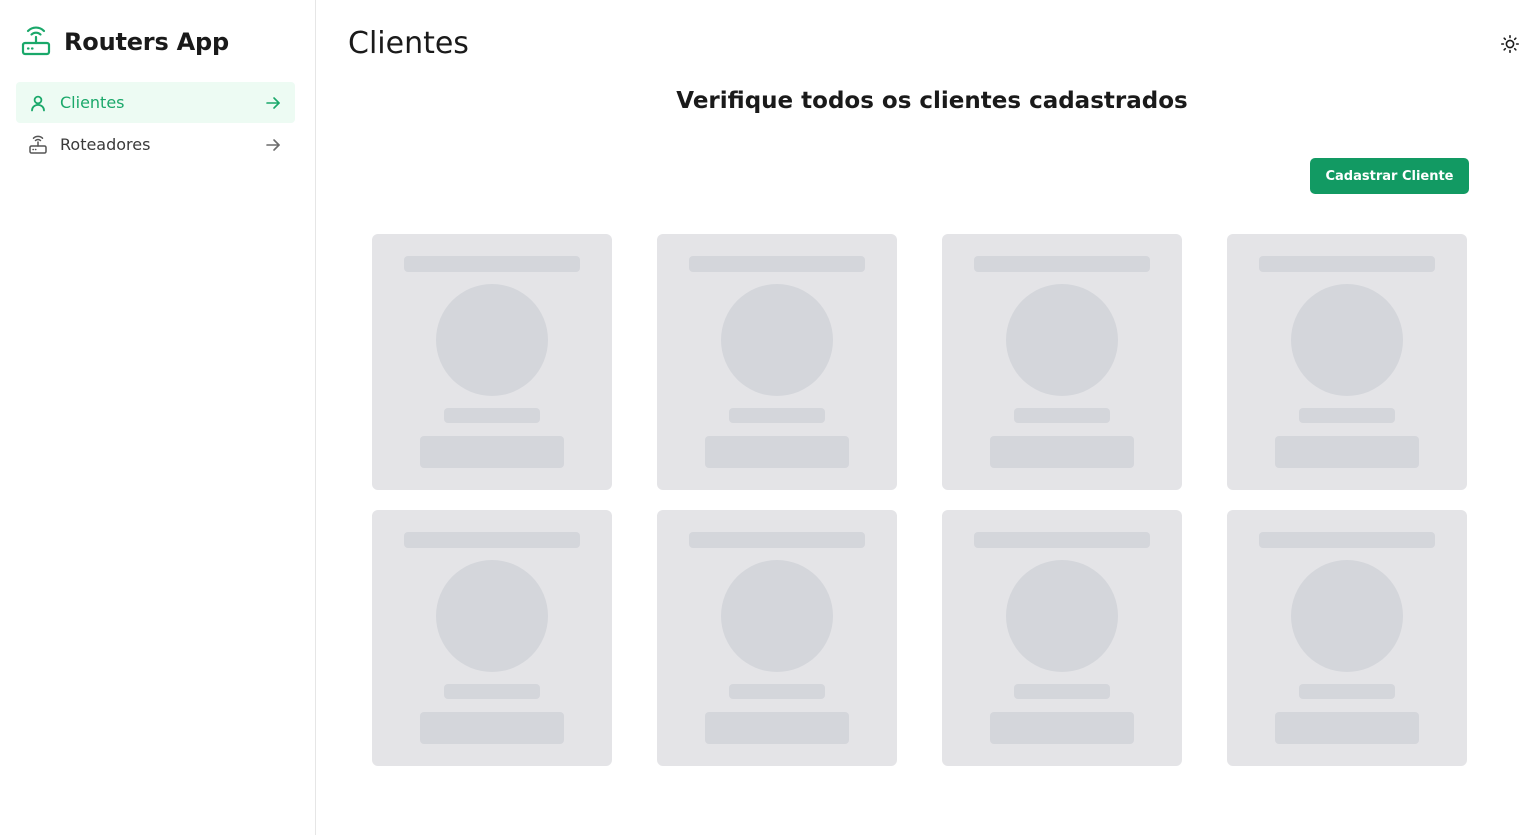  What do you see at coordinates (155, 144) in the screenshot?
I see `sidebar-item-roteadores: Roteadores` at bounding box center [155, 144].